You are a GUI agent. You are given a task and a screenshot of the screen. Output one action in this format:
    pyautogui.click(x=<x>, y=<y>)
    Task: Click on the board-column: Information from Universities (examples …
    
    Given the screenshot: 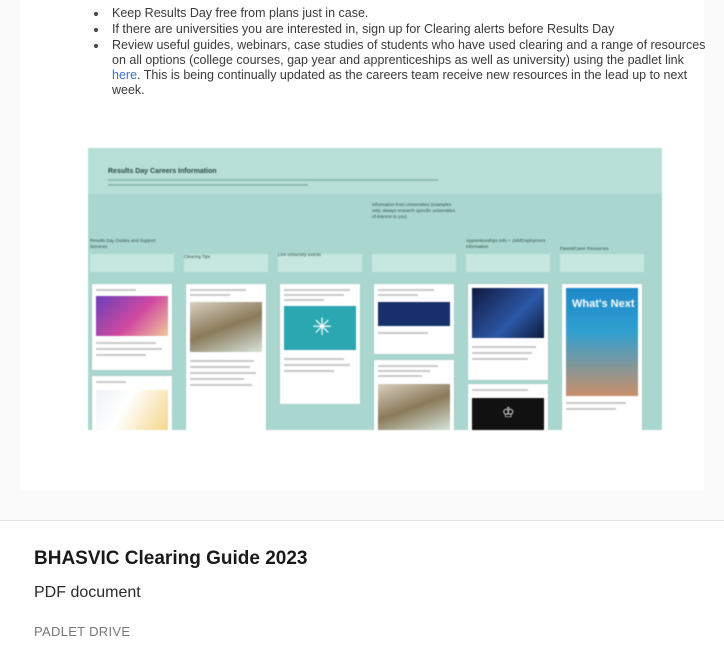 What is the action you would take?
    pyautogui.click(x=414, y=312)
    